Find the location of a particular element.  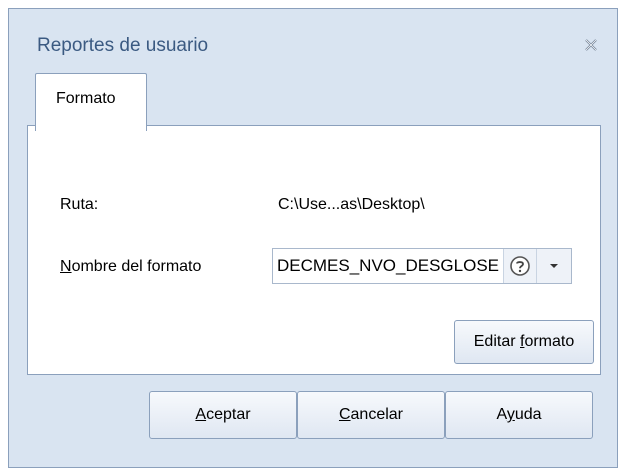

cancelar-rest: ancelar is located at coordinates (377, 414).